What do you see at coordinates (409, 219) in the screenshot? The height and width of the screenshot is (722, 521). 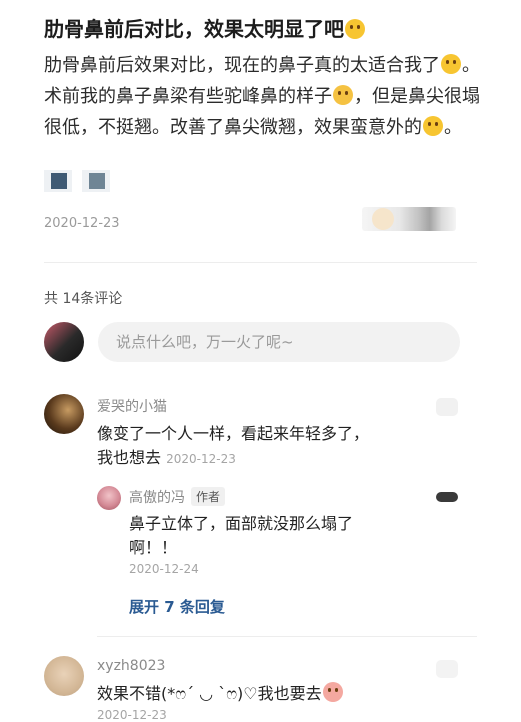 I see `blurred-like-avatars` at bounding box center [409, 219].